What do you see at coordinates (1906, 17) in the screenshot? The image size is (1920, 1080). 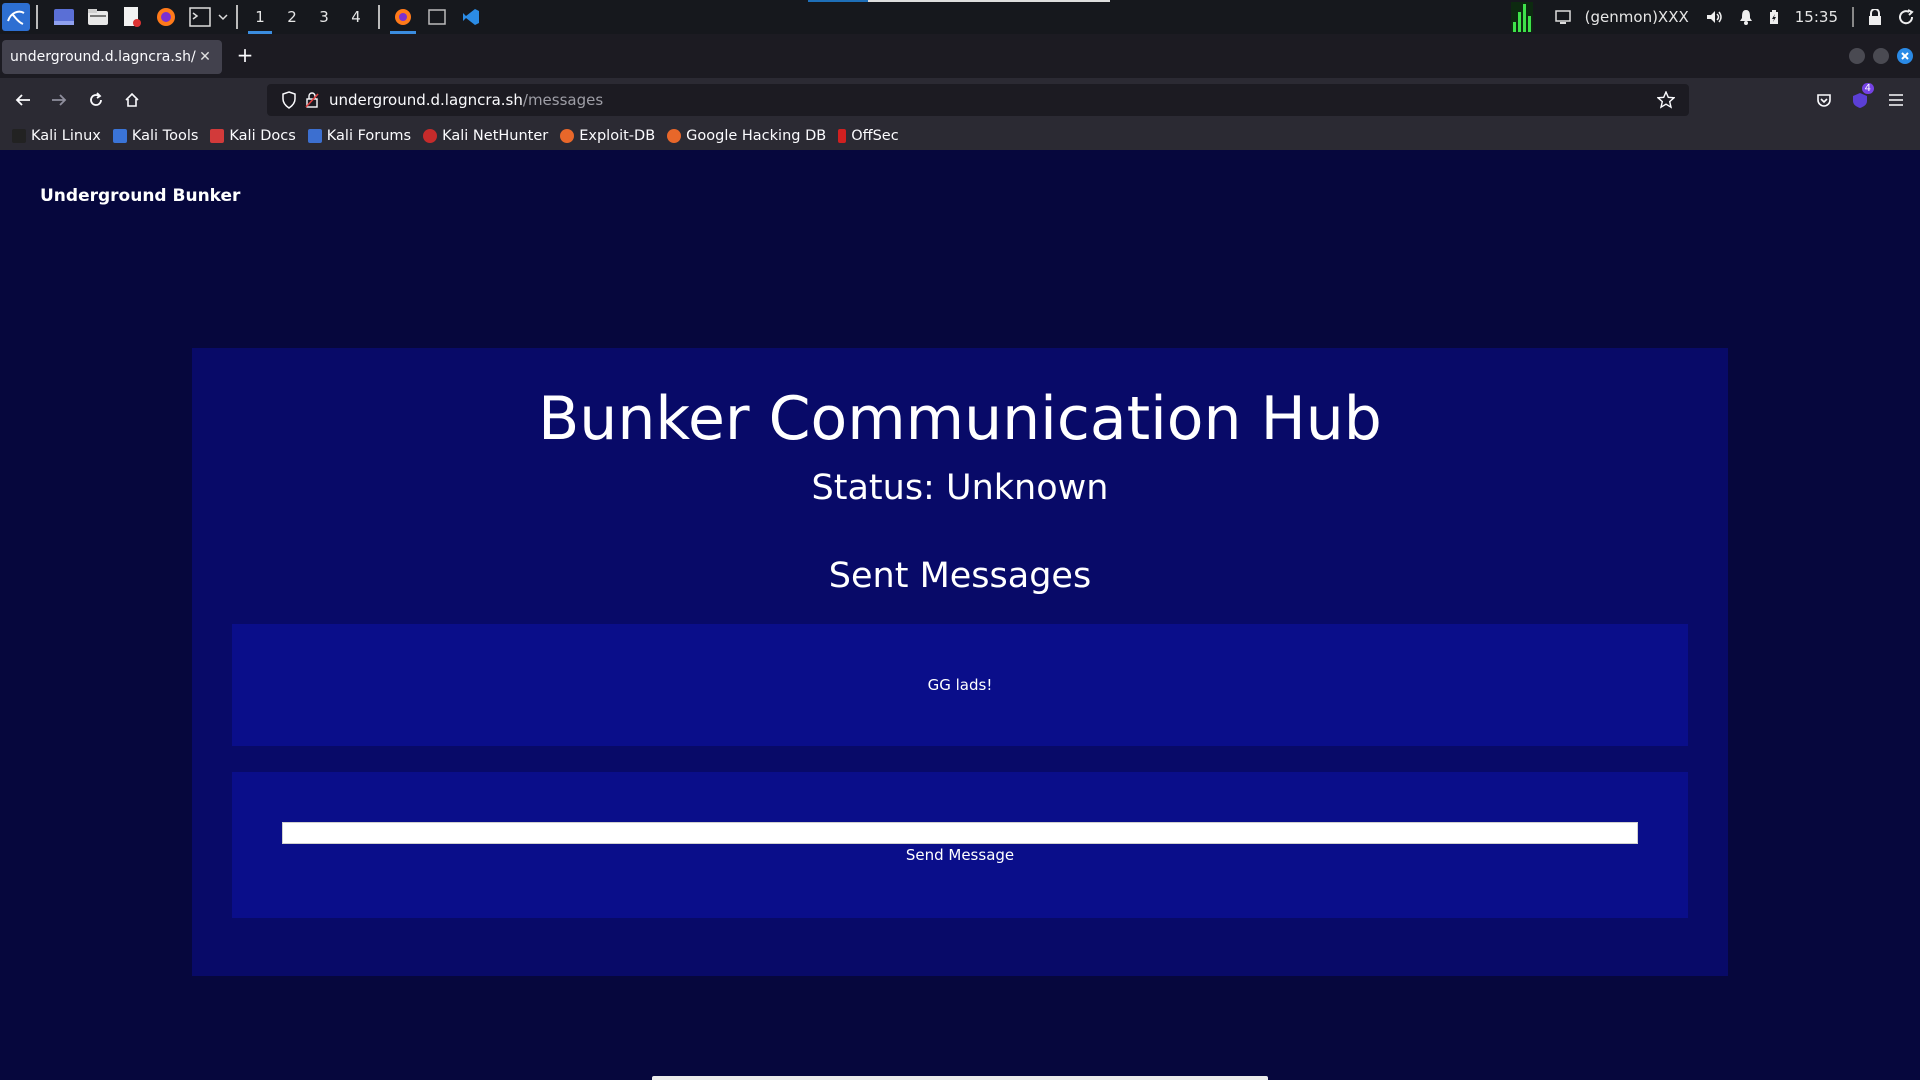 I see `logout-icon` at bounding box center [1906, 17].